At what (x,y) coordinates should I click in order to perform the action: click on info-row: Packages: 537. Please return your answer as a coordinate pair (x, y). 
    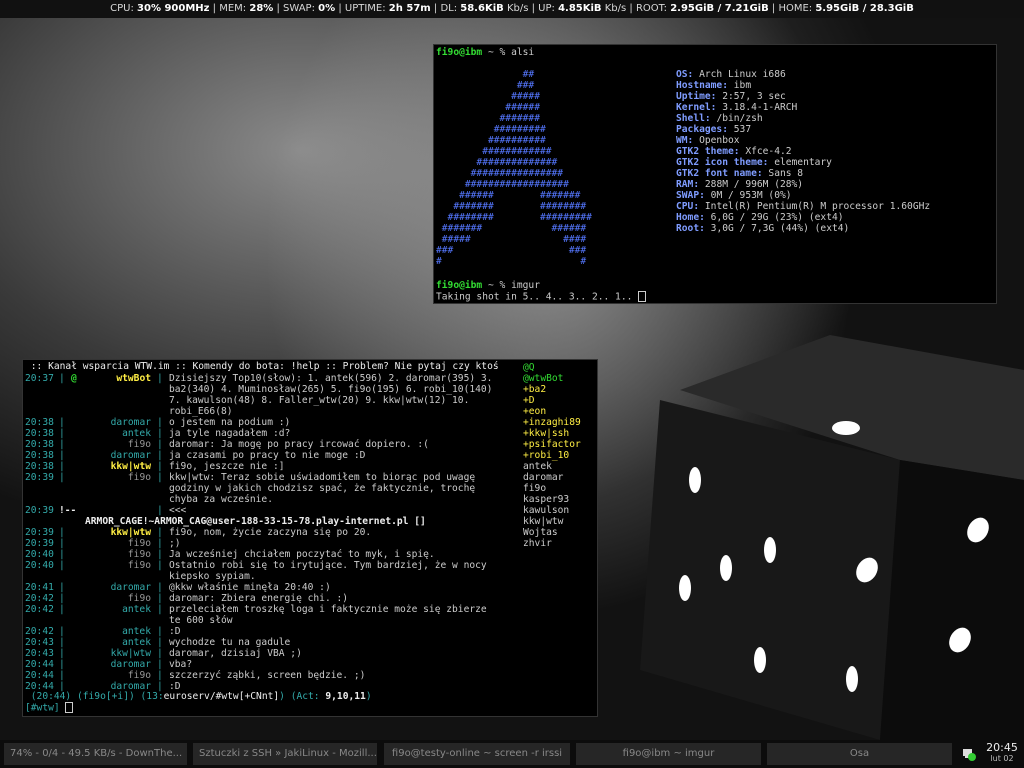
    Looking at the image, I should click on (713, 129).